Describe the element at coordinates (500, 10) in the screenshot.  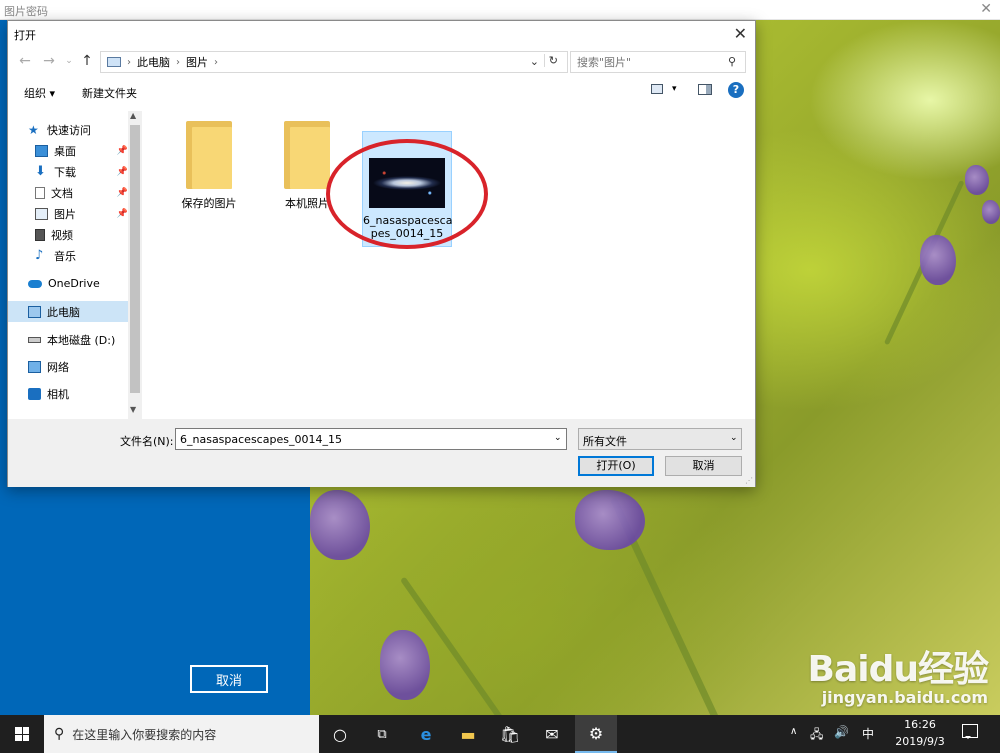
I see `background-titlebar: 图片密码 ✕` at that location.